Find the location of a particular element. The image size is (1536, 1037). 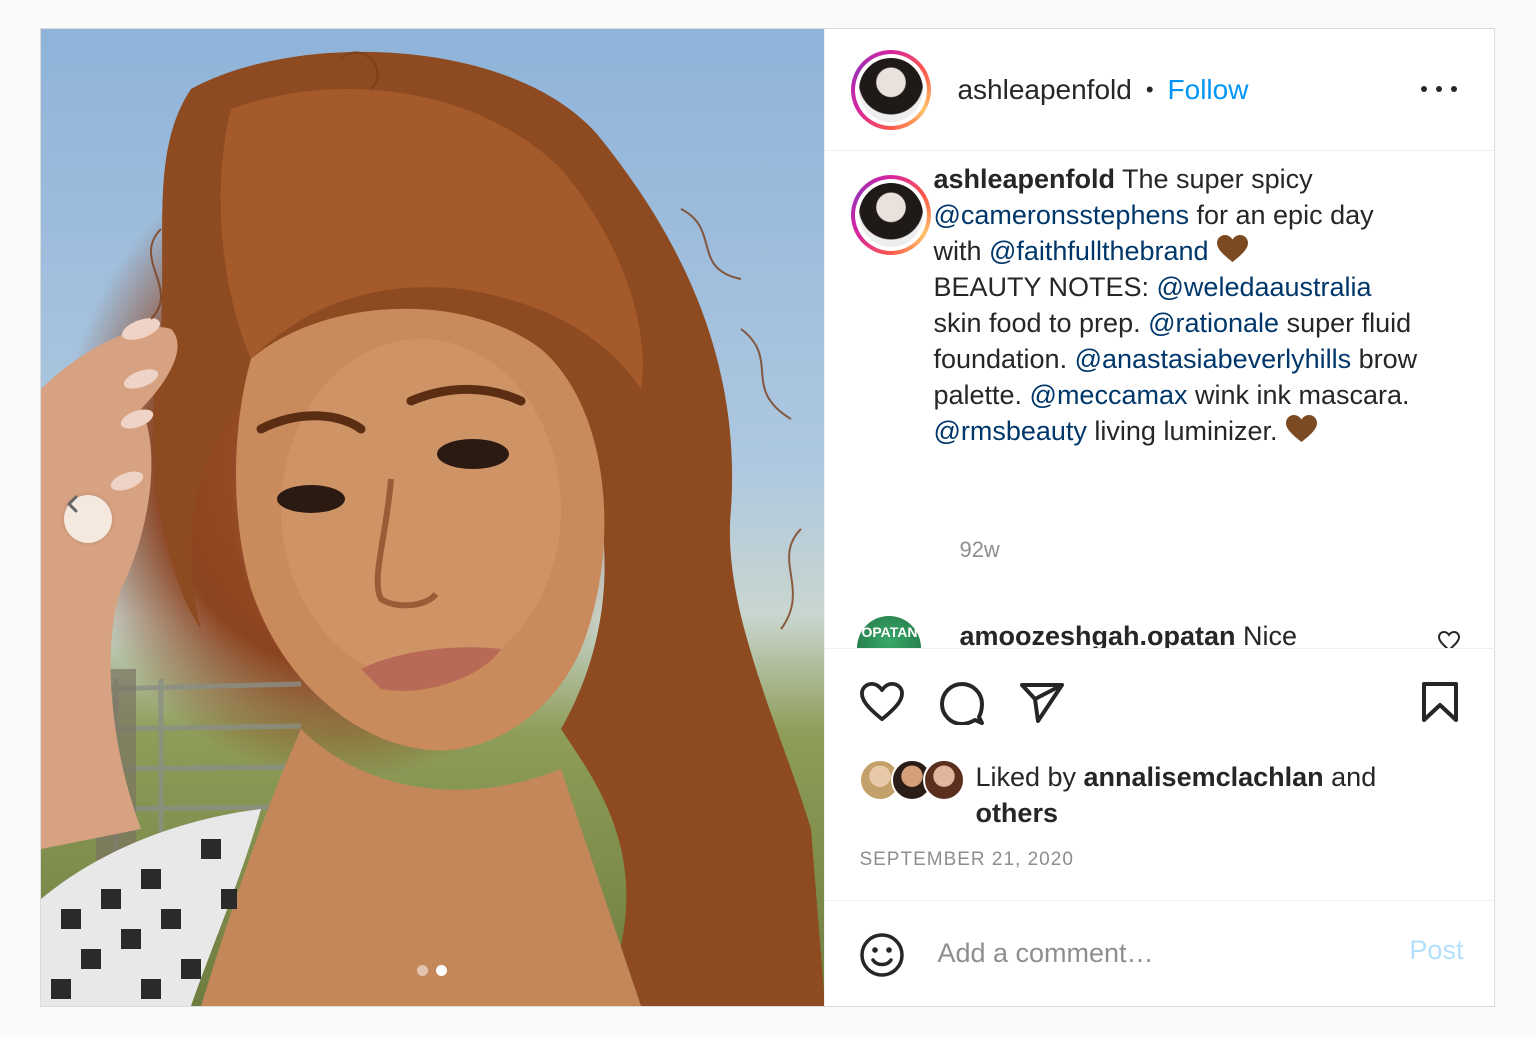

caption-text-segment: BEAUTY NOTES: is located at coordinates (1045, 287).